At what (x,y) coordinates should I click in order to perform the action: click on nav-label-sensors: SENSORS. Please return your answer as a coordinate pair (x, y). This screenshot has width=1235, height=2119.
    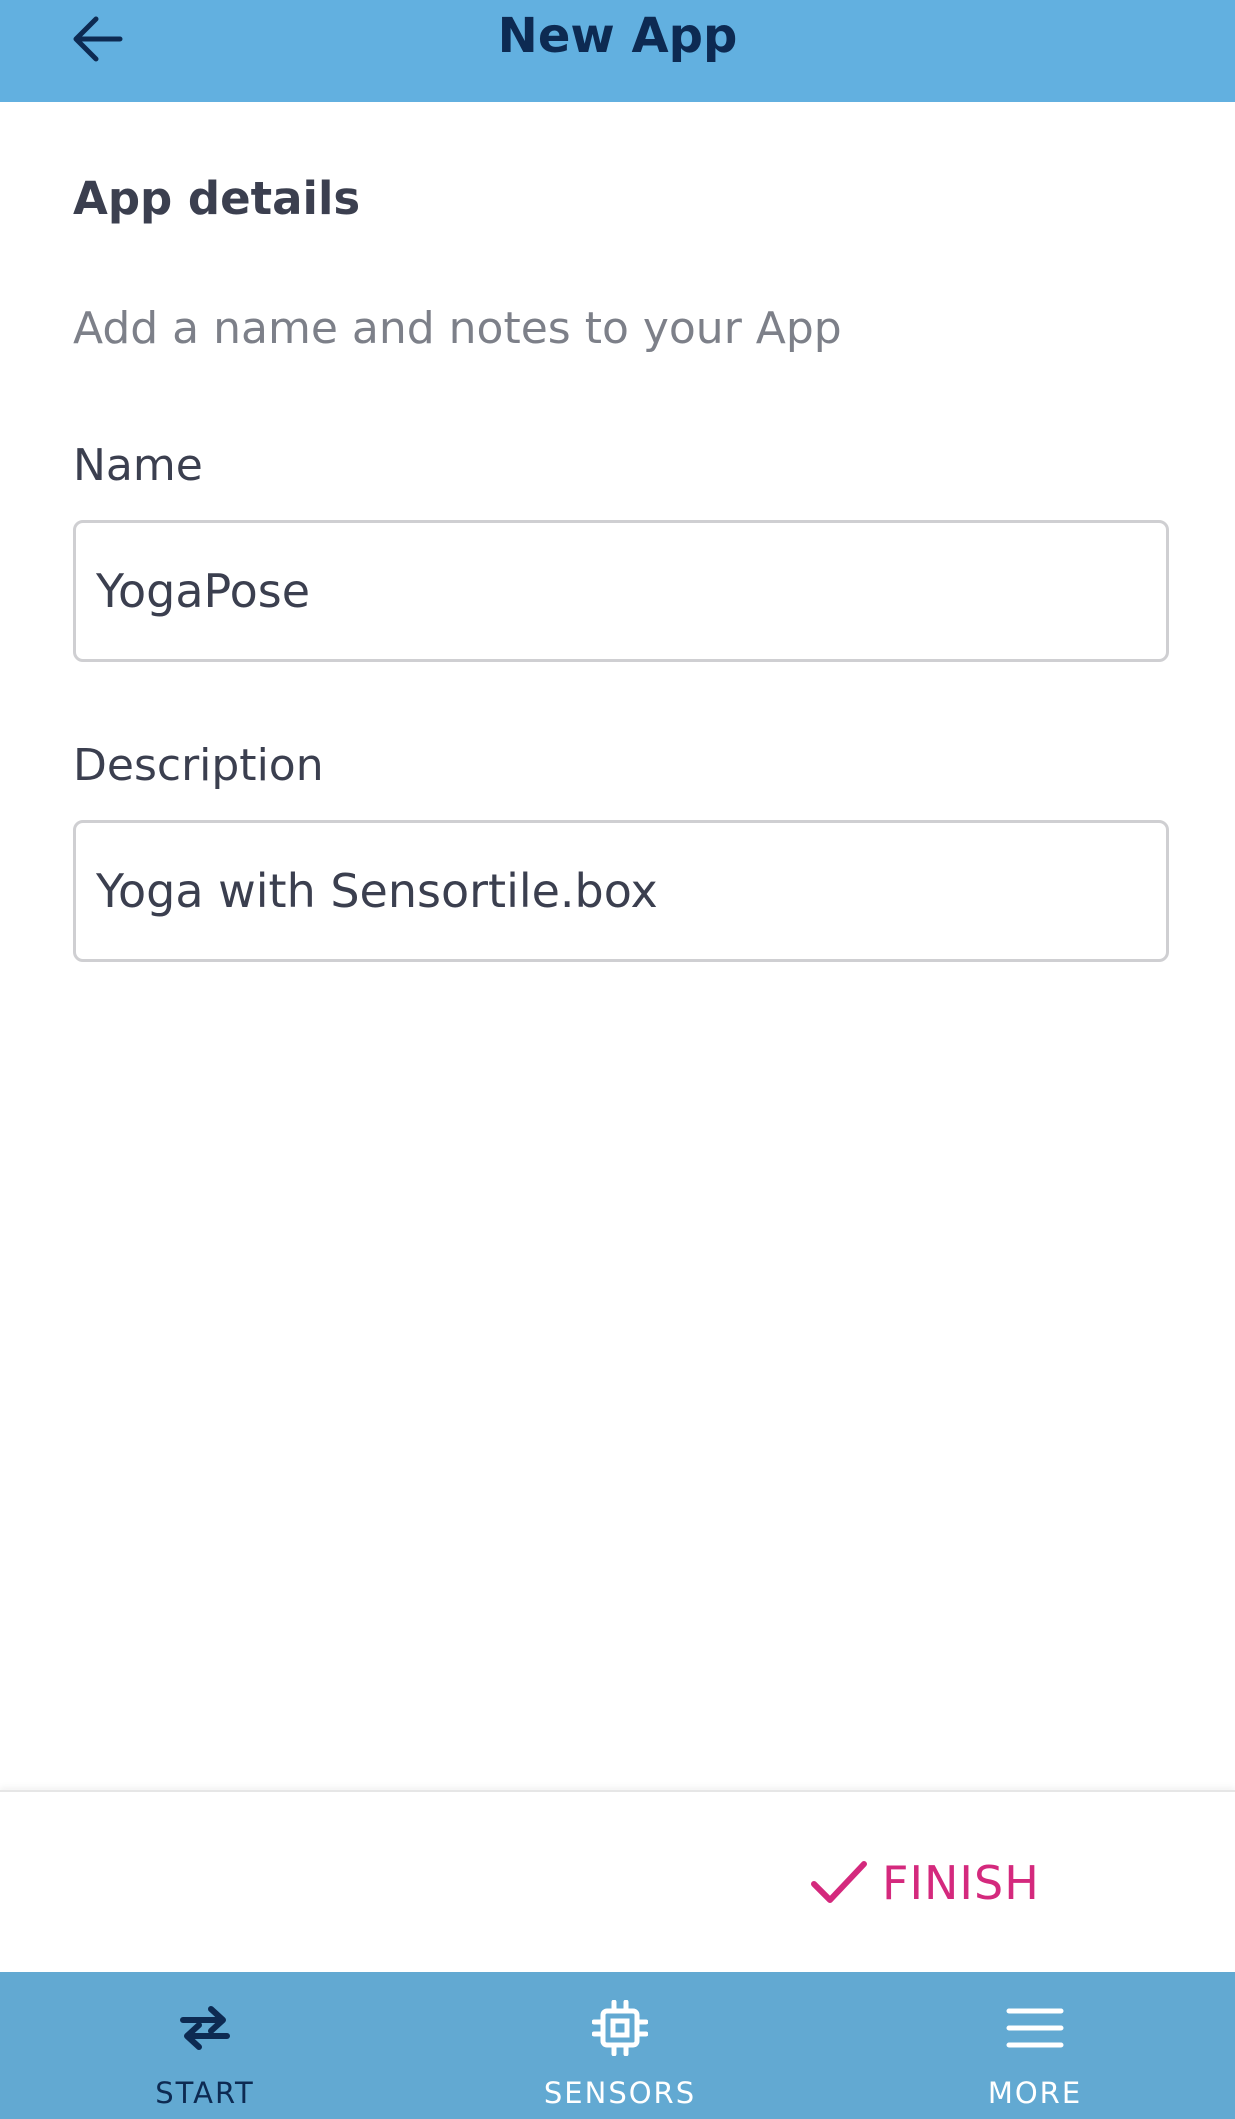
    Looking at the image, I should click on (620, 2093).